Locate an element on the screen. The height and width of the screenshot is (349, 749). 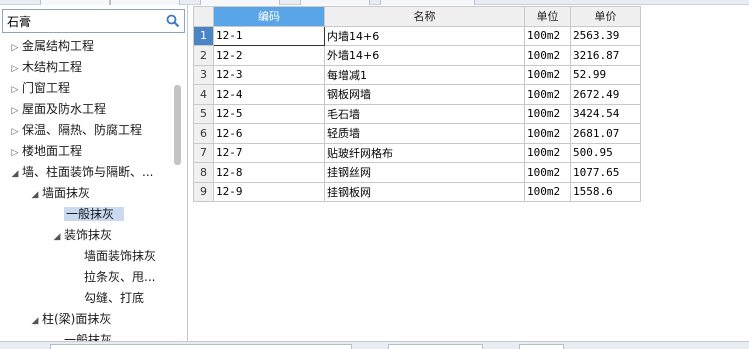
code-cell: 12-7 is located at coordinates (269, 152).